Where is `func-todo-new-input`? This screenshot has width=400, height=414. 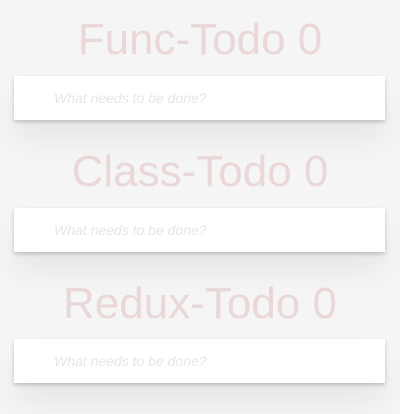 func-todo-new-input is located at coordinates (199, 98).